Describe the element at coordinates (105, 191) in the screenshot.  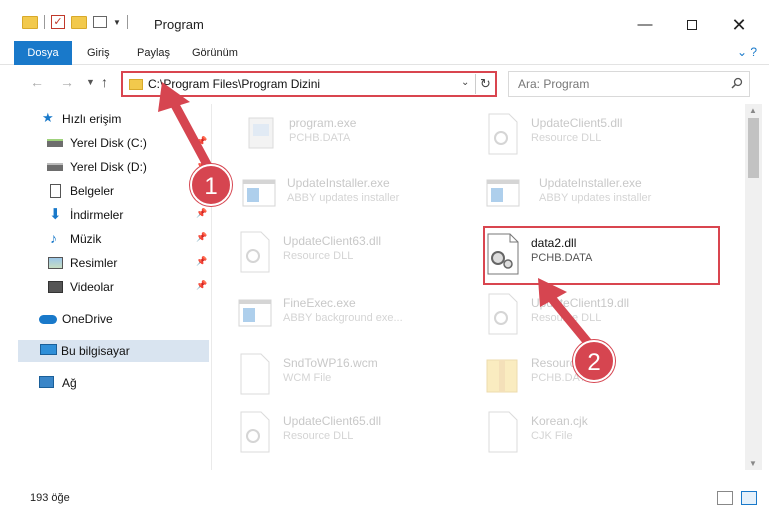
I see `sidebar-item-documents: Belgeler` at that location.